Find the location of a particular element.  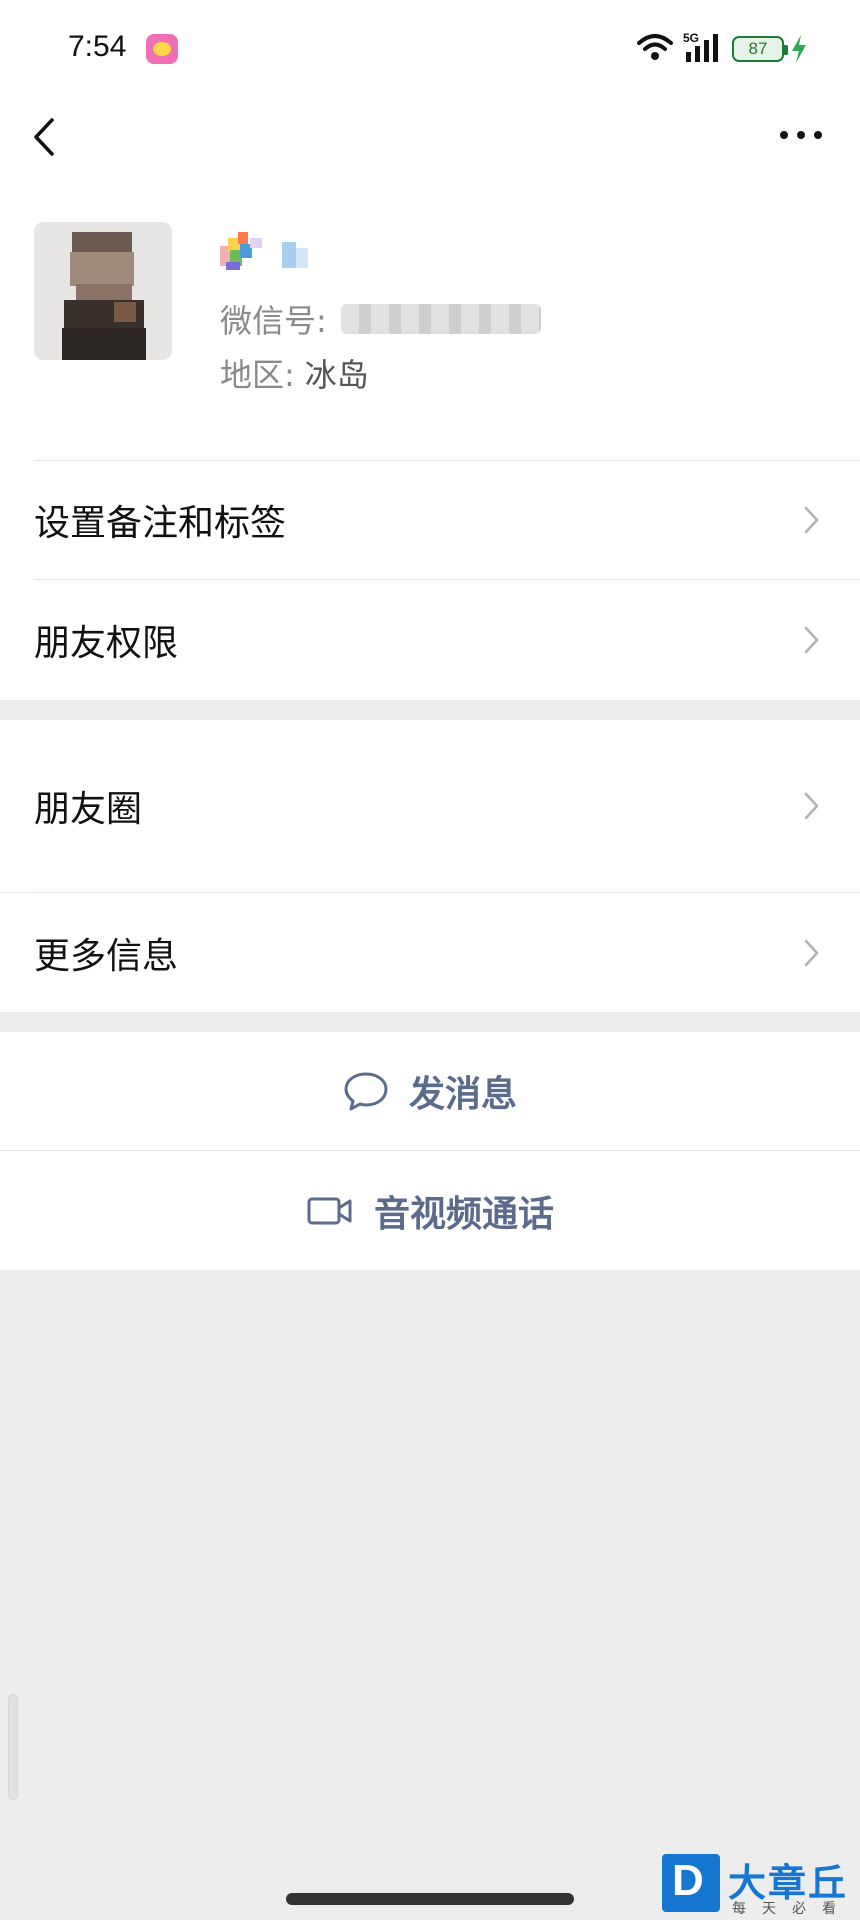

avatar-image is located at coordinates (103, 291).